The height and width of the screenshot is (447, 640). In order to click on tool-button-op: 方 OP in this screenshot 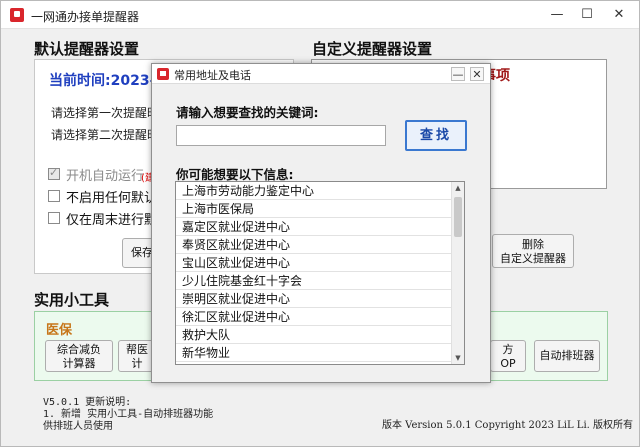, I will do `click(508, 356)`.